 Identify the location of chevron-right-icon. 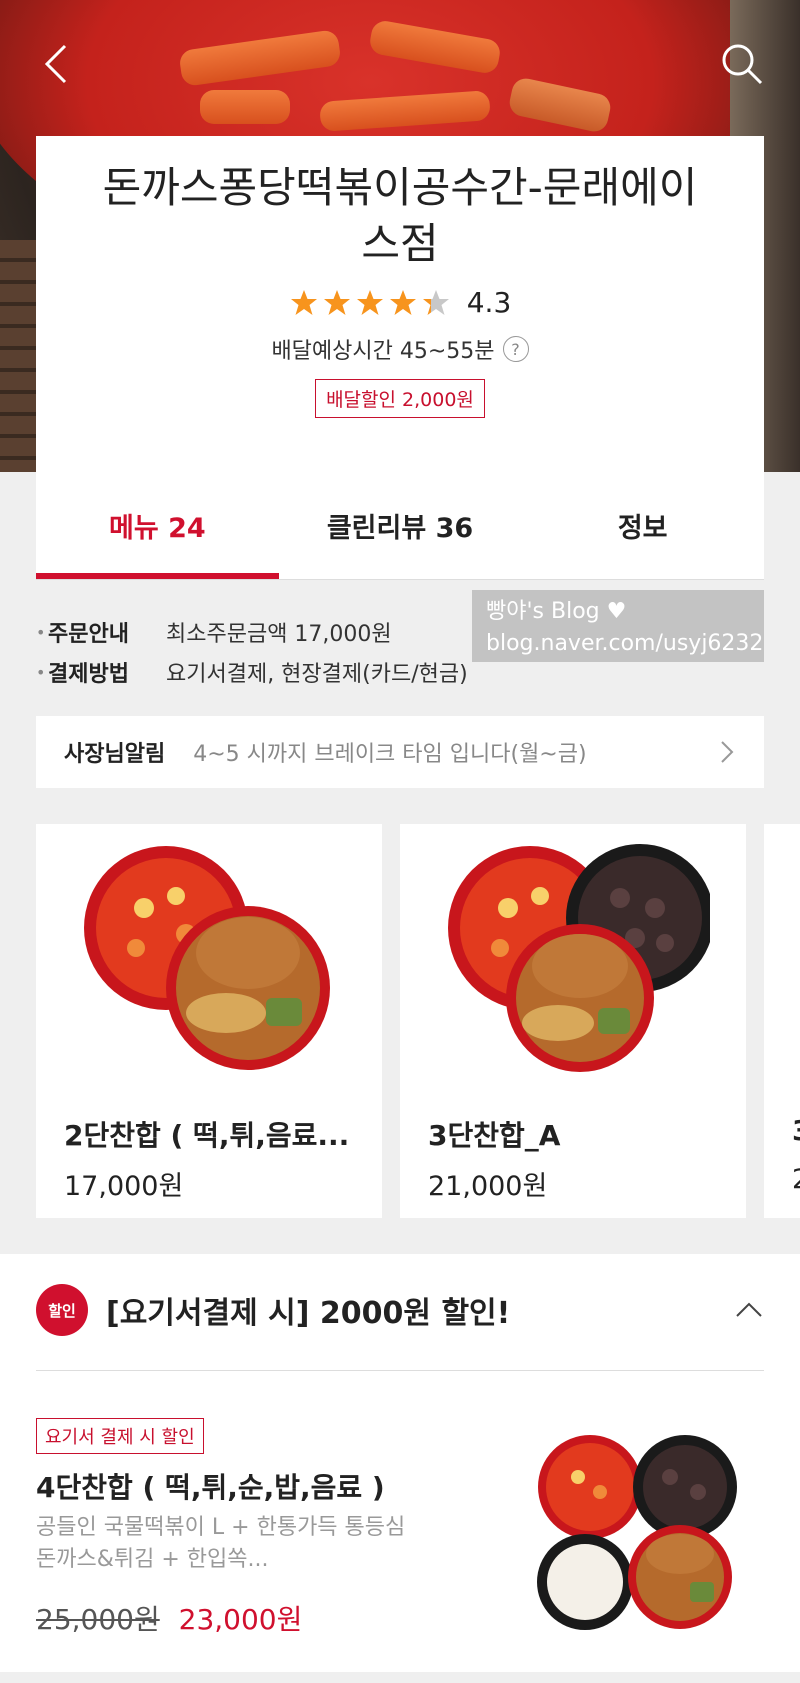
(727, 752).